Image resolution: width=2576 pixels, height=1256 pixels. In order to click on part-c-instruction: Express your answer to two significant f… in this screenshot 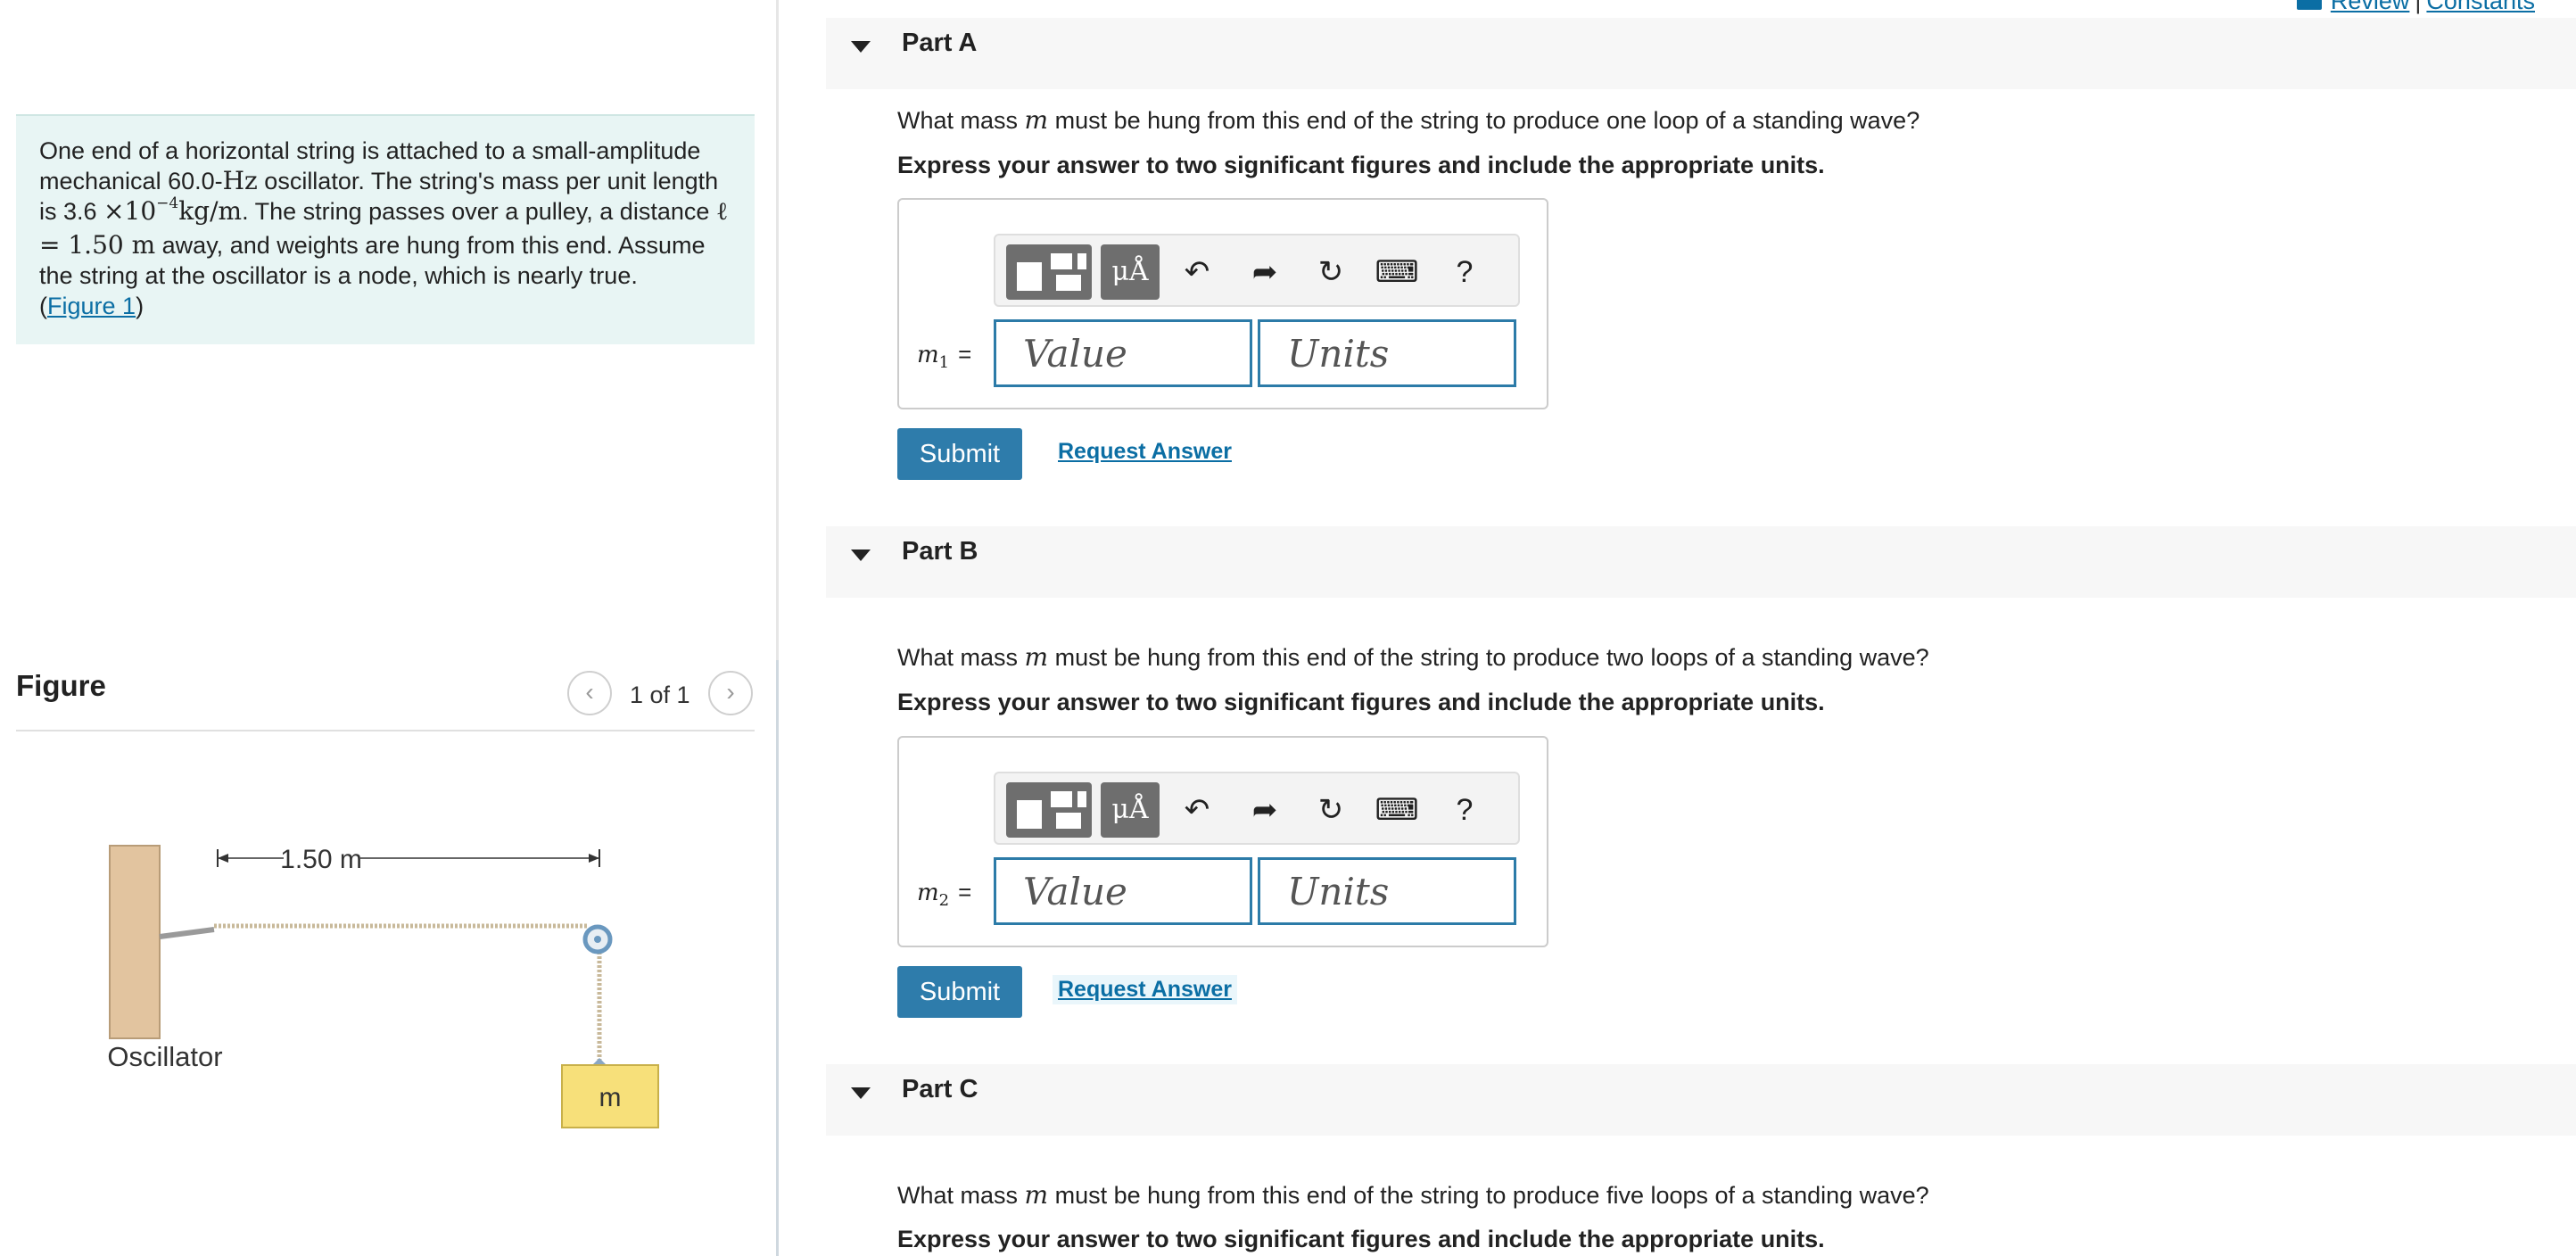, I will do `click(1361, 1239)`.